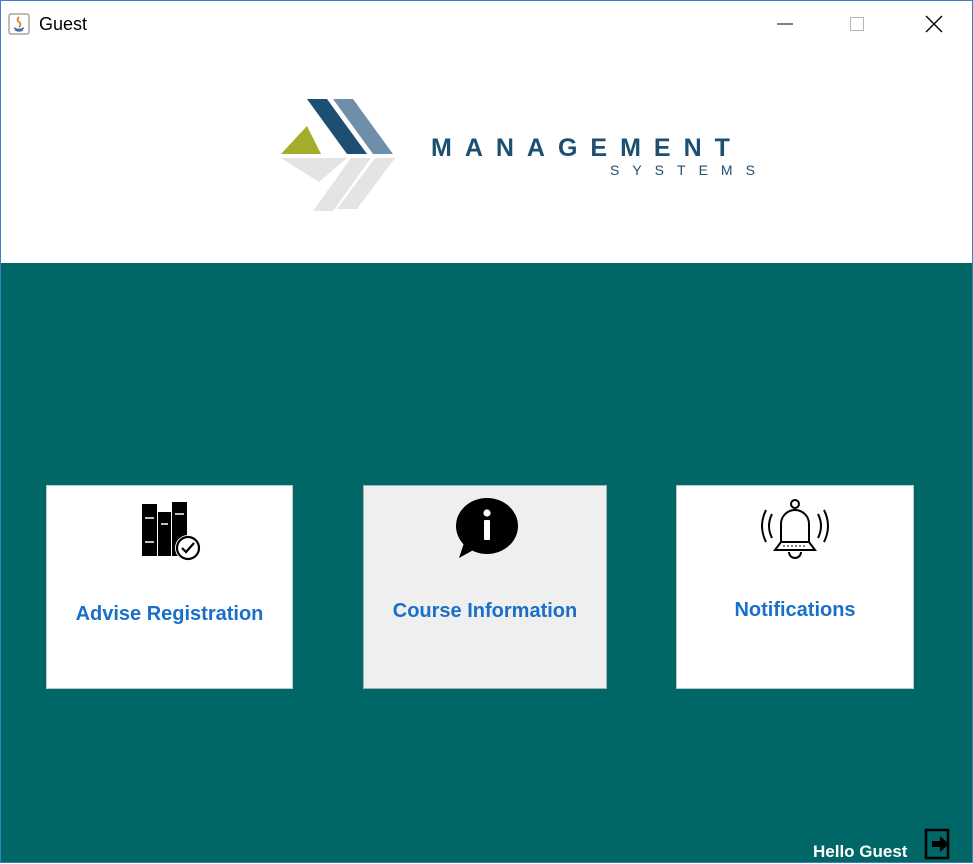 Image resolution: width=973 pixels, height=864 pixels. What do you see at coordinates (338, 155) in the screenshot?
I see `management-systems-logo-icon` at bounding box center [338, 155].